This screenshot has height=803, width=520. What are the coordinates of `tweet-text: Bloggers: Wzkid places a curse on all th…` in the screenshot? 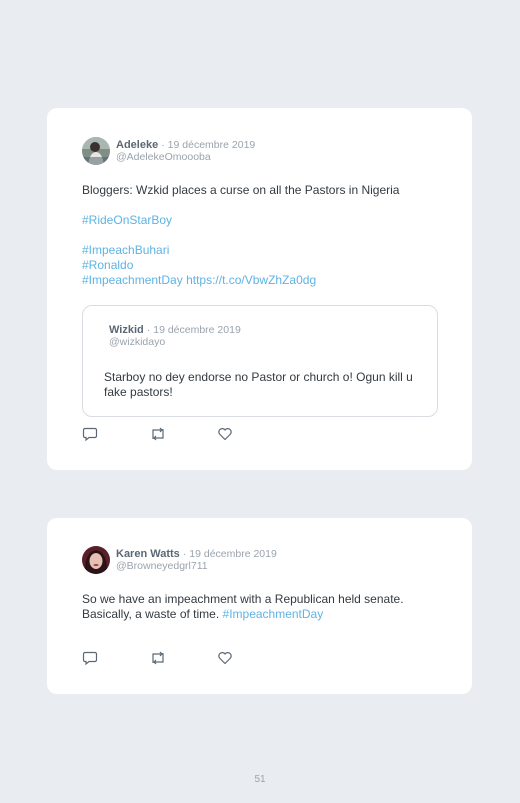 It's located at (241, 190).